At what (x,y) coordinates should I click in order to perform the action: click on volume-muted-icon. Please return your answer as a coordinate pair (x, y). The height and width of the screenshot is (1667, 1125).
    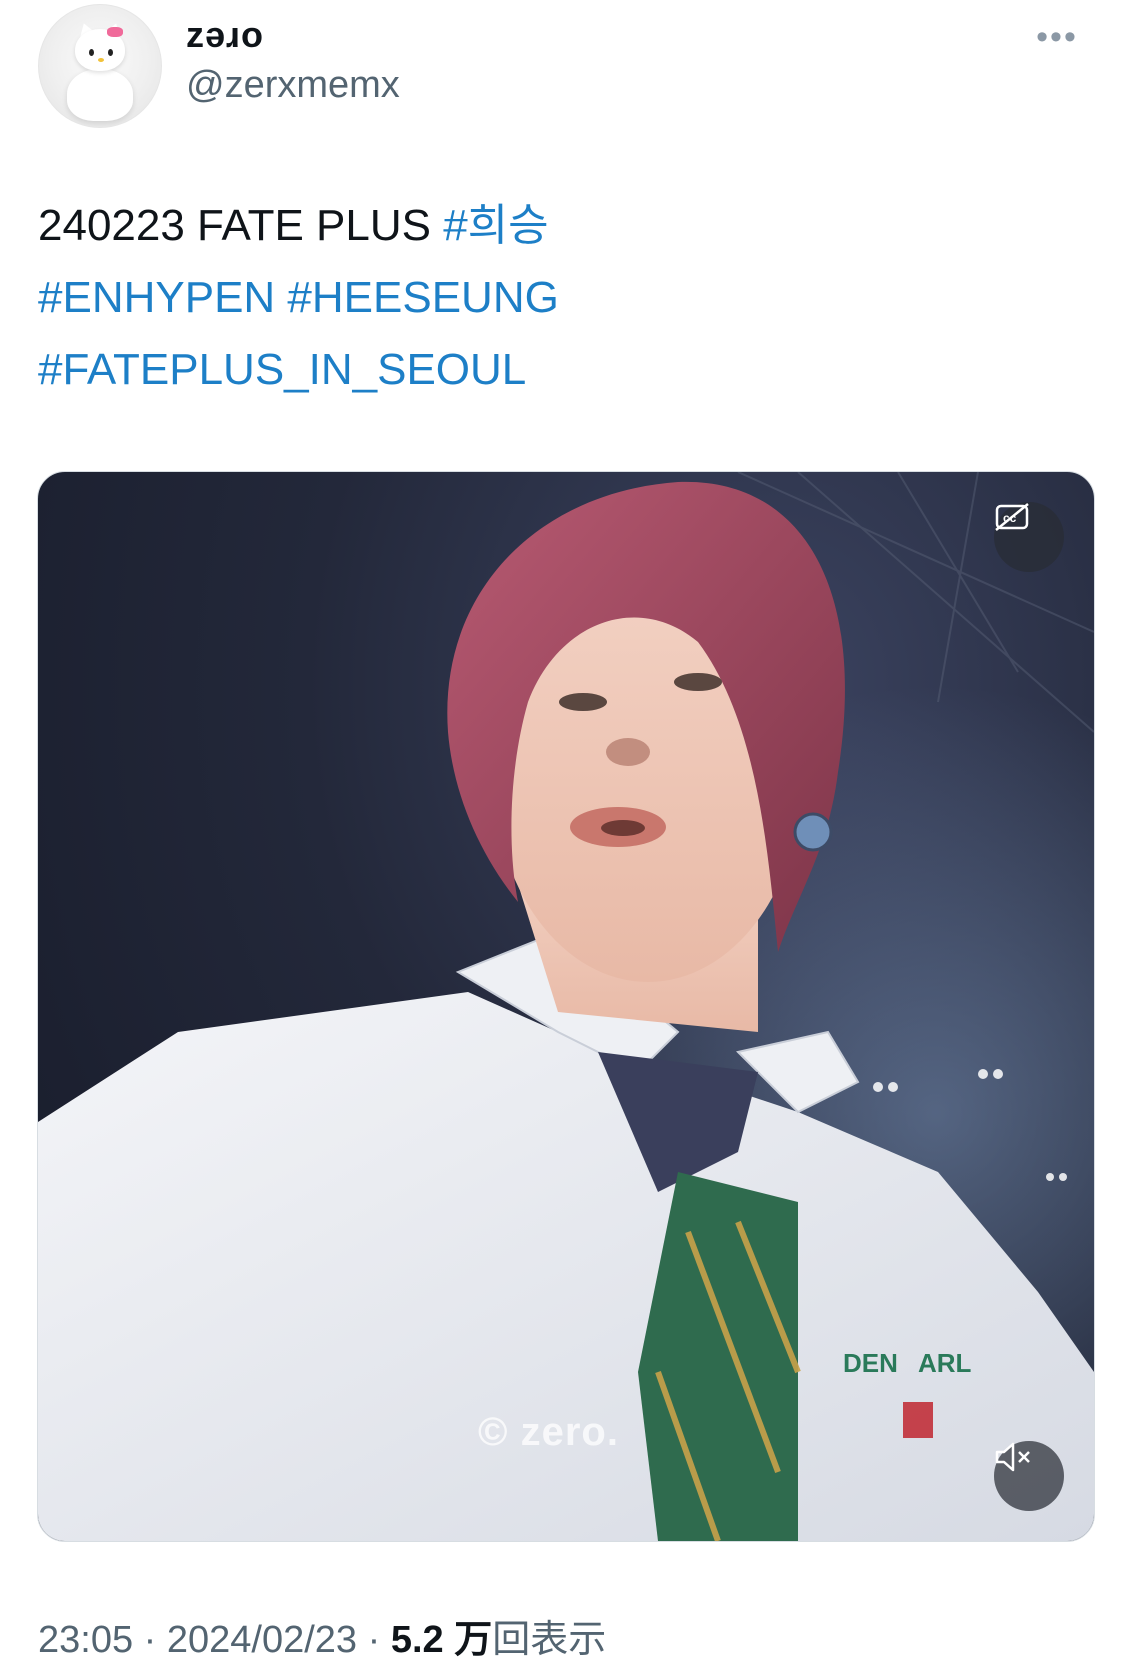
    Looking at the image, I should click on (1012, 1457).